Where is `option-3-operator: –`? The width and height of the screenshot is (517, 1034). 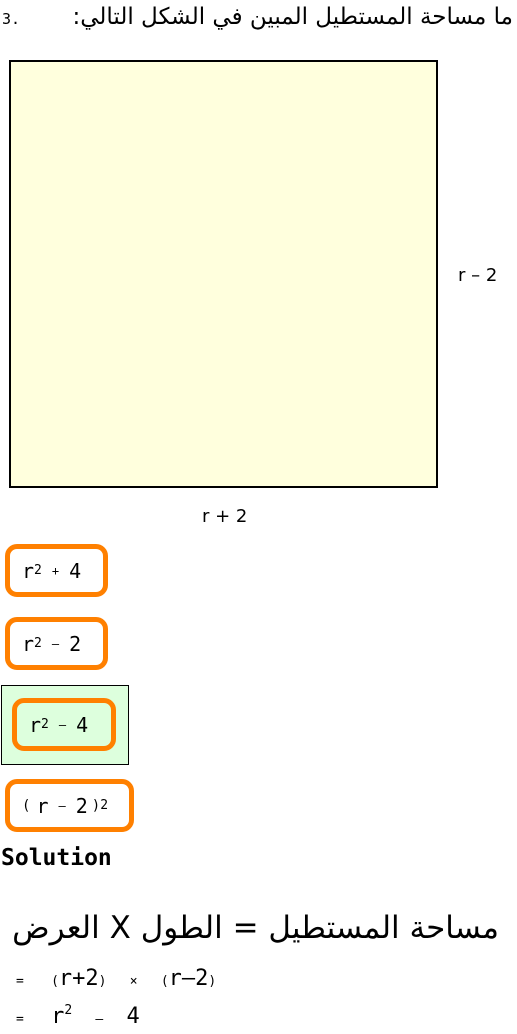 option-3-operator: – is located at coordinates (62, 724).